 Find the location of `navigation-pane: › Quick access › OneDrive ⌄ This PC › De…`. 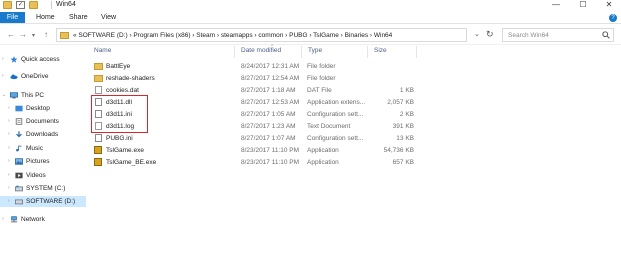

navigation-pane: › Quick access › OneDrive ⌄ This PC › De… is located at coordinates (43, 163).